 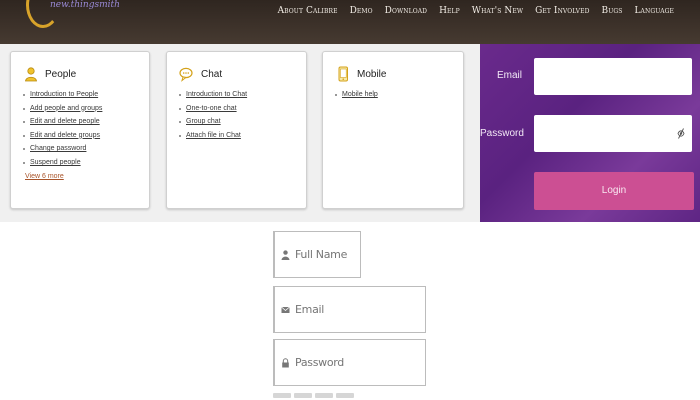 What do you see at coordinates (562, 11) in the screenshot?
I see `nav-get-involved: Get Involved` at bounding box center [562, 11].